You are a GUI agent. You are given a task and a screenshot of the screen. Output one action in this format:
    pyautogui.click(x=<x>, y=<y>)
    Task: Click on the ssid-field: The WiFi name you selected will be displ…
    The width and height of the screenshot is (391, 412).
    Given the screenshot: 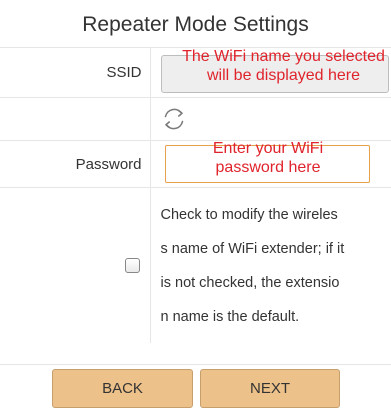 What is the action you would take?
    pyautogui.click(x=274, y=70)
    